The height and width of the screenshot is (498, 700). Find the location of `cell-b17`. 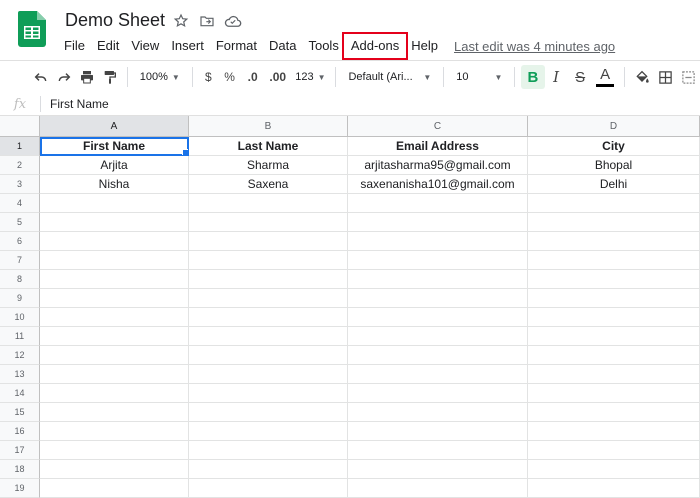

cell-b17 is located at coordinates (268, 450).